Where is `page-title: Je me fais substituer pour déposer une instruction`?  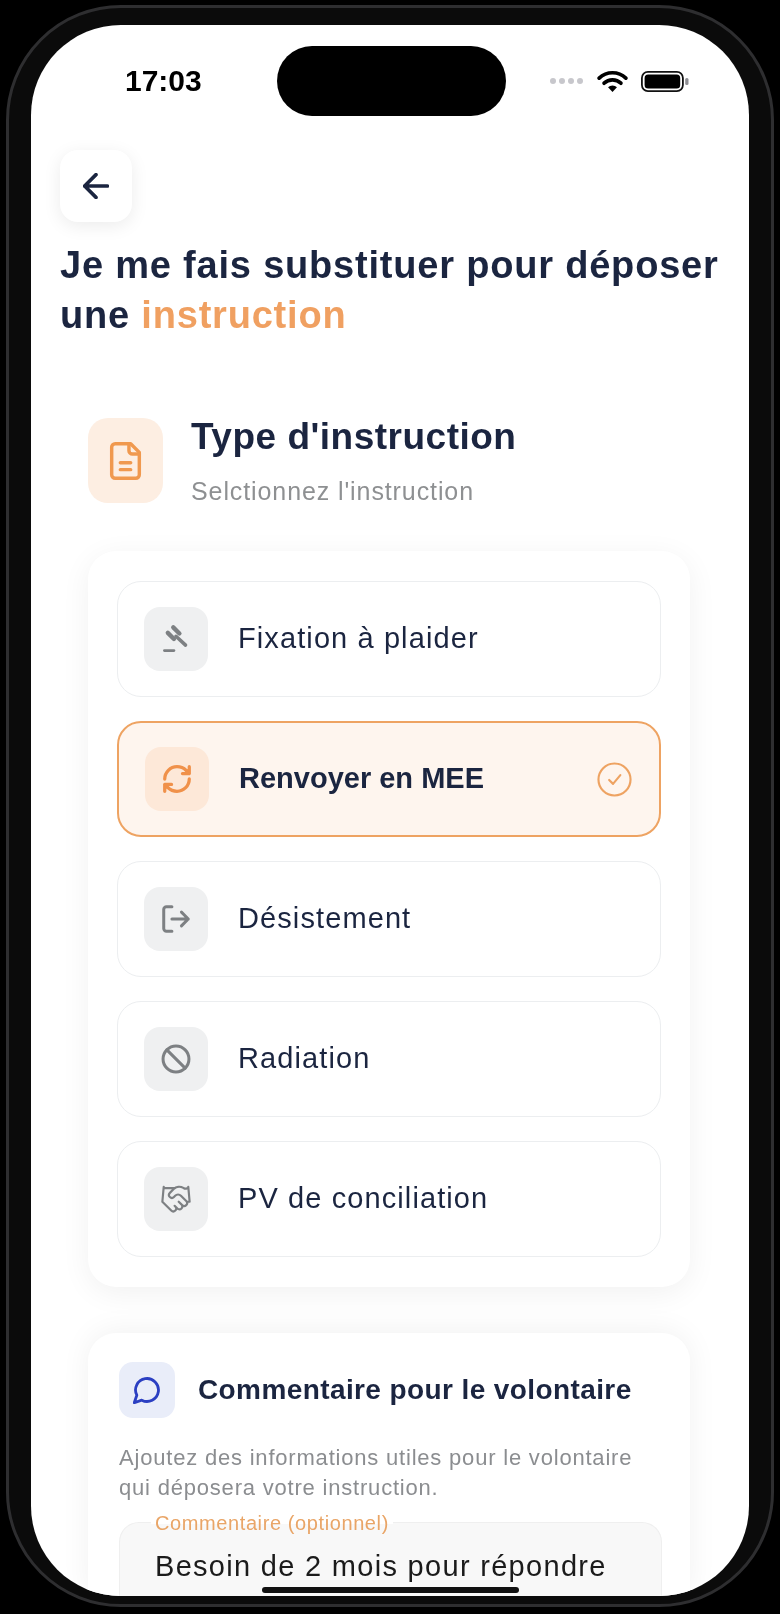 page-title: Je me fais substituer pour déposer une instruction is located at coordinates (390, 290).